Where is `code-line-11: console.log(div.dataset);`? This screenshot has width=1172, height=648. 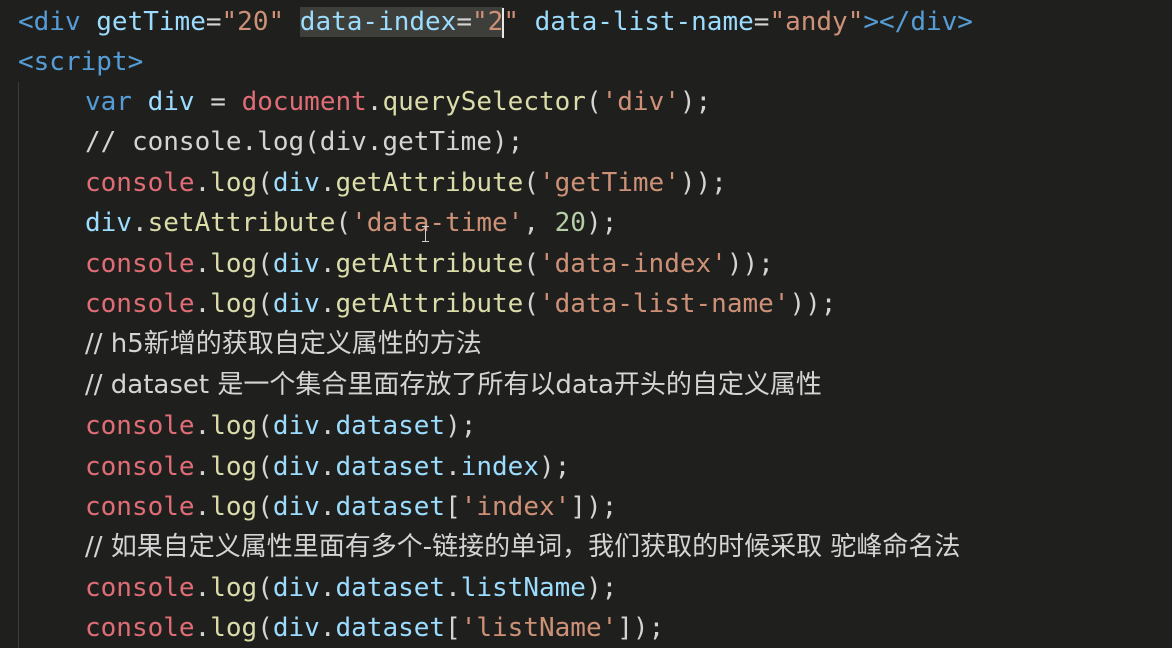 code-line-11: console.log(div.dataset); is located at coordinates (280, 426).